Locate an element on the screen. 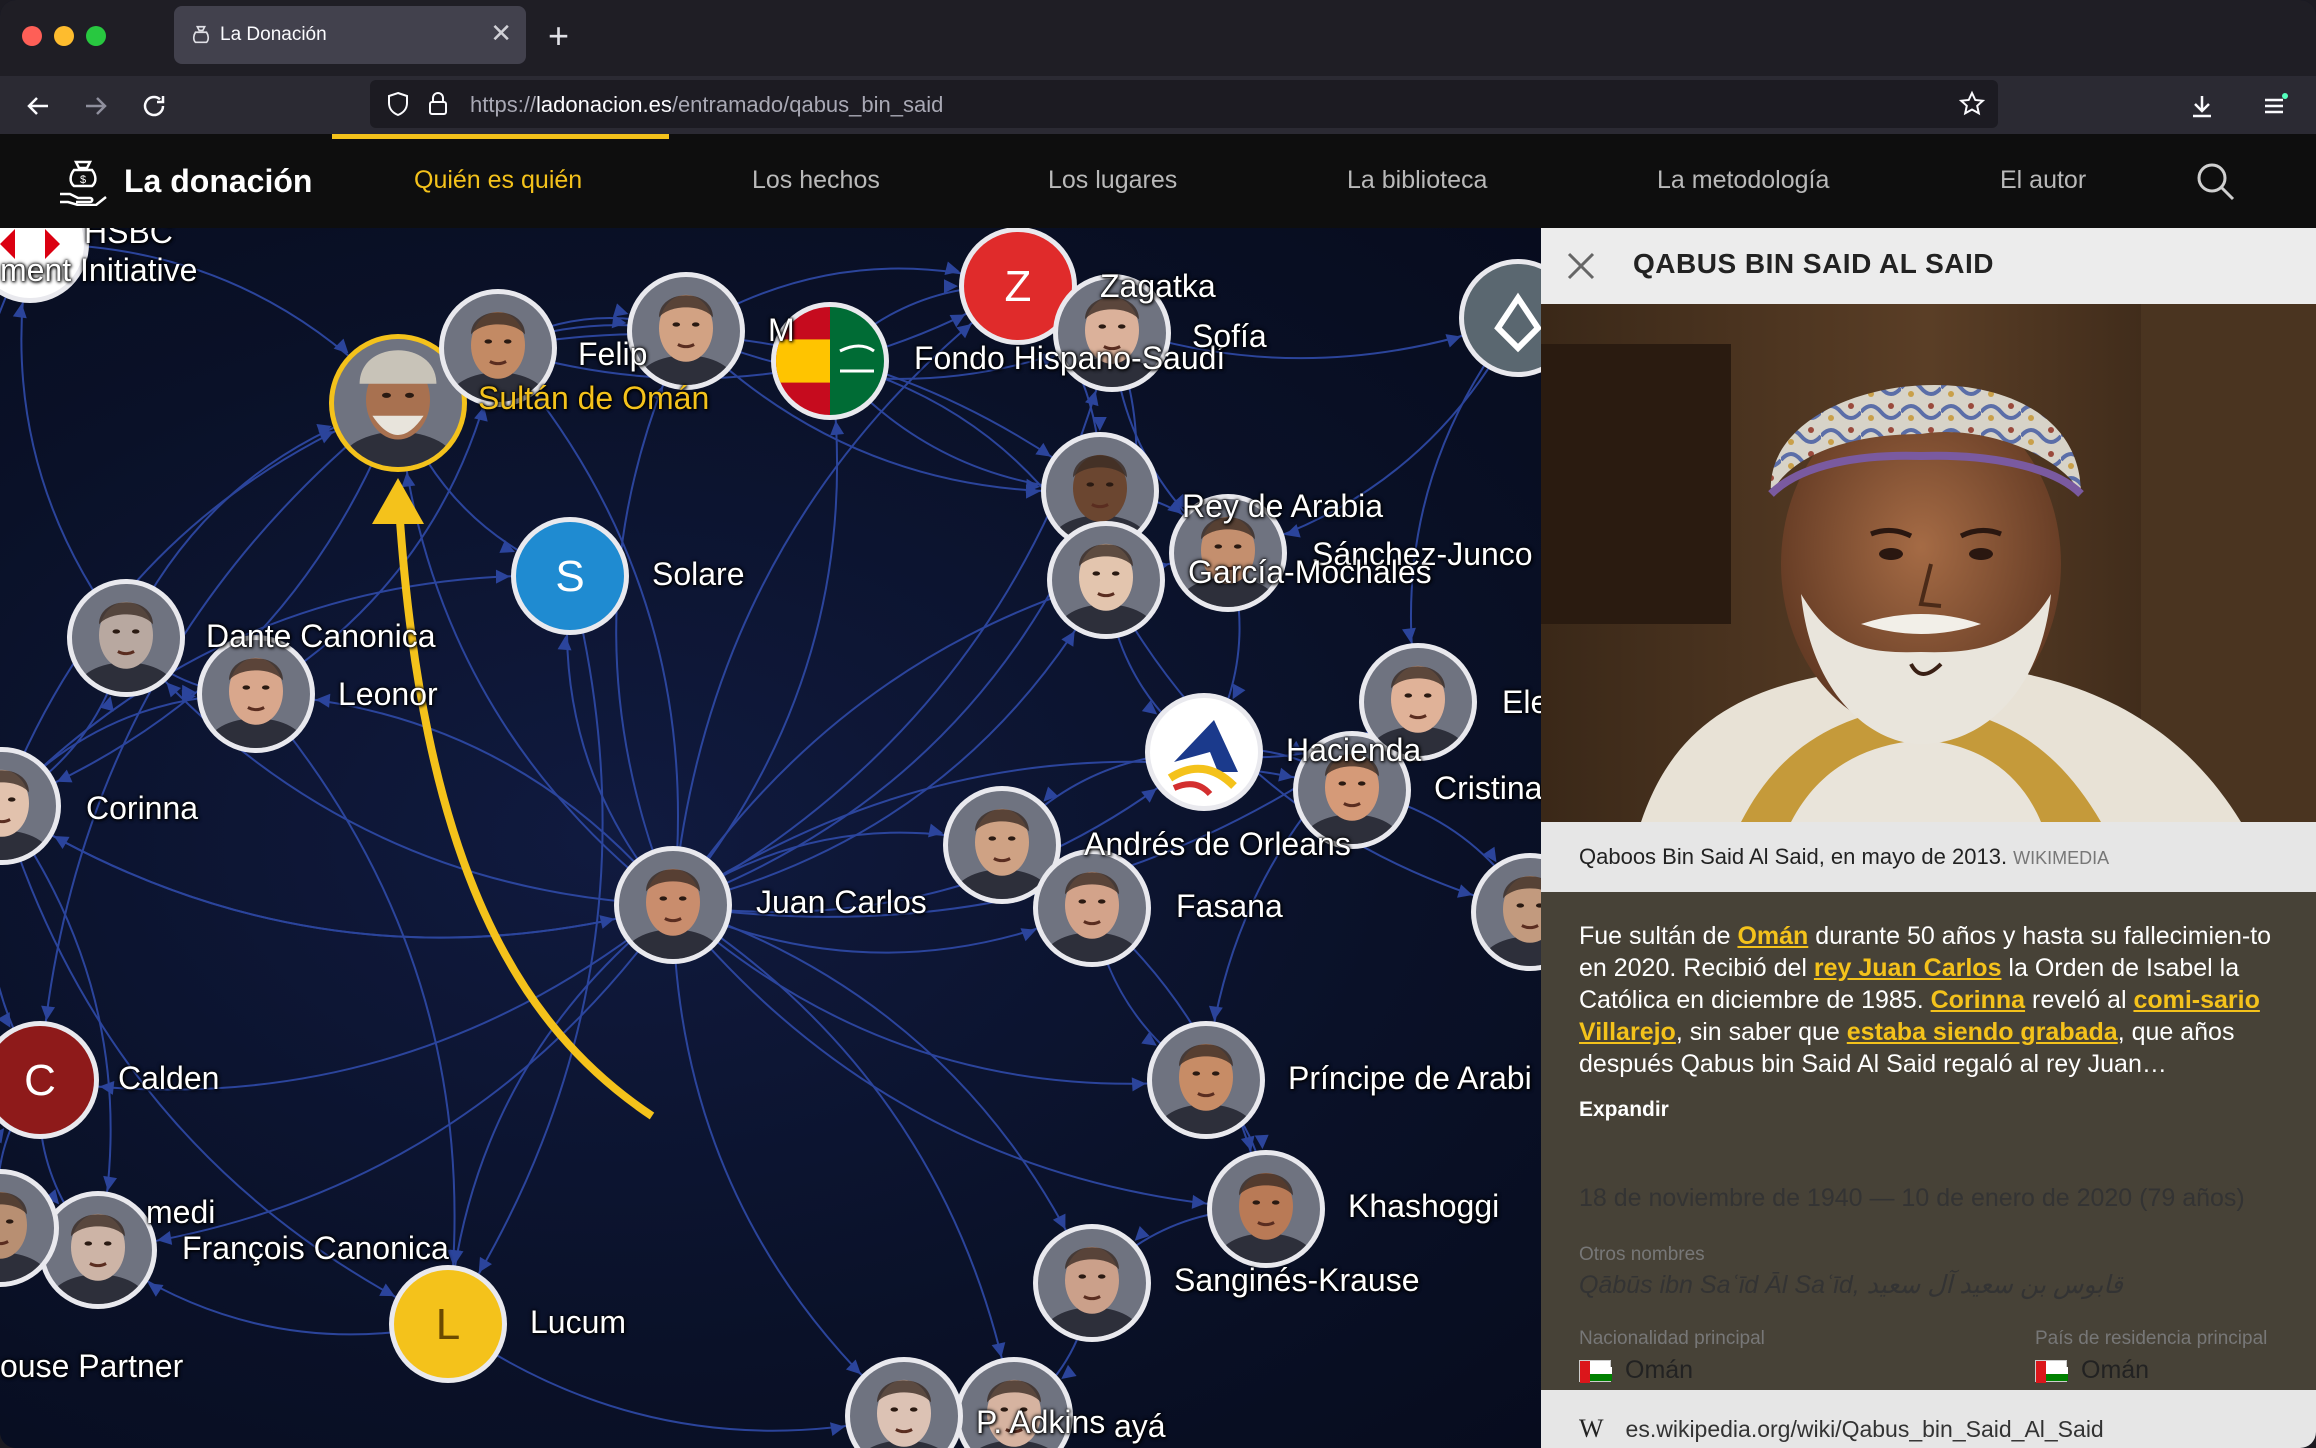 This screenshot has height=1448, width=2316. menu-los-hechos: Los hechos is located at coordinates (816, 180).